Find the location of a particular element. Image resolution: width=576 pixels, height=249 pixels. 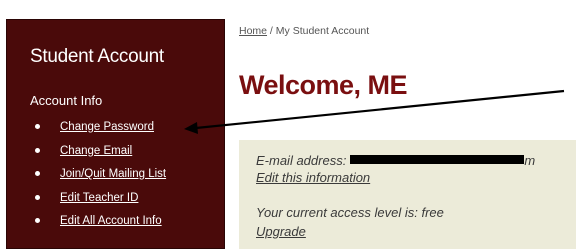

edit-teacher-id-link: Edit Teacher ID is located at coordinates (99, 198).